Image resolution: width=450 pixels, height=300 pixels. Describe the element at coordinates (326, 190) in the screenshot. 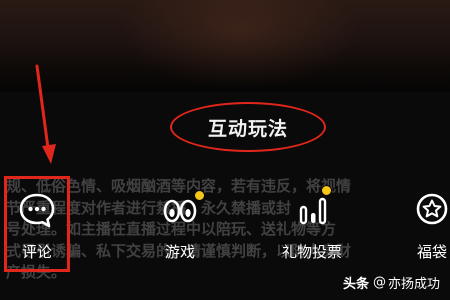

I see `gift-vote-new-badge` at that location.